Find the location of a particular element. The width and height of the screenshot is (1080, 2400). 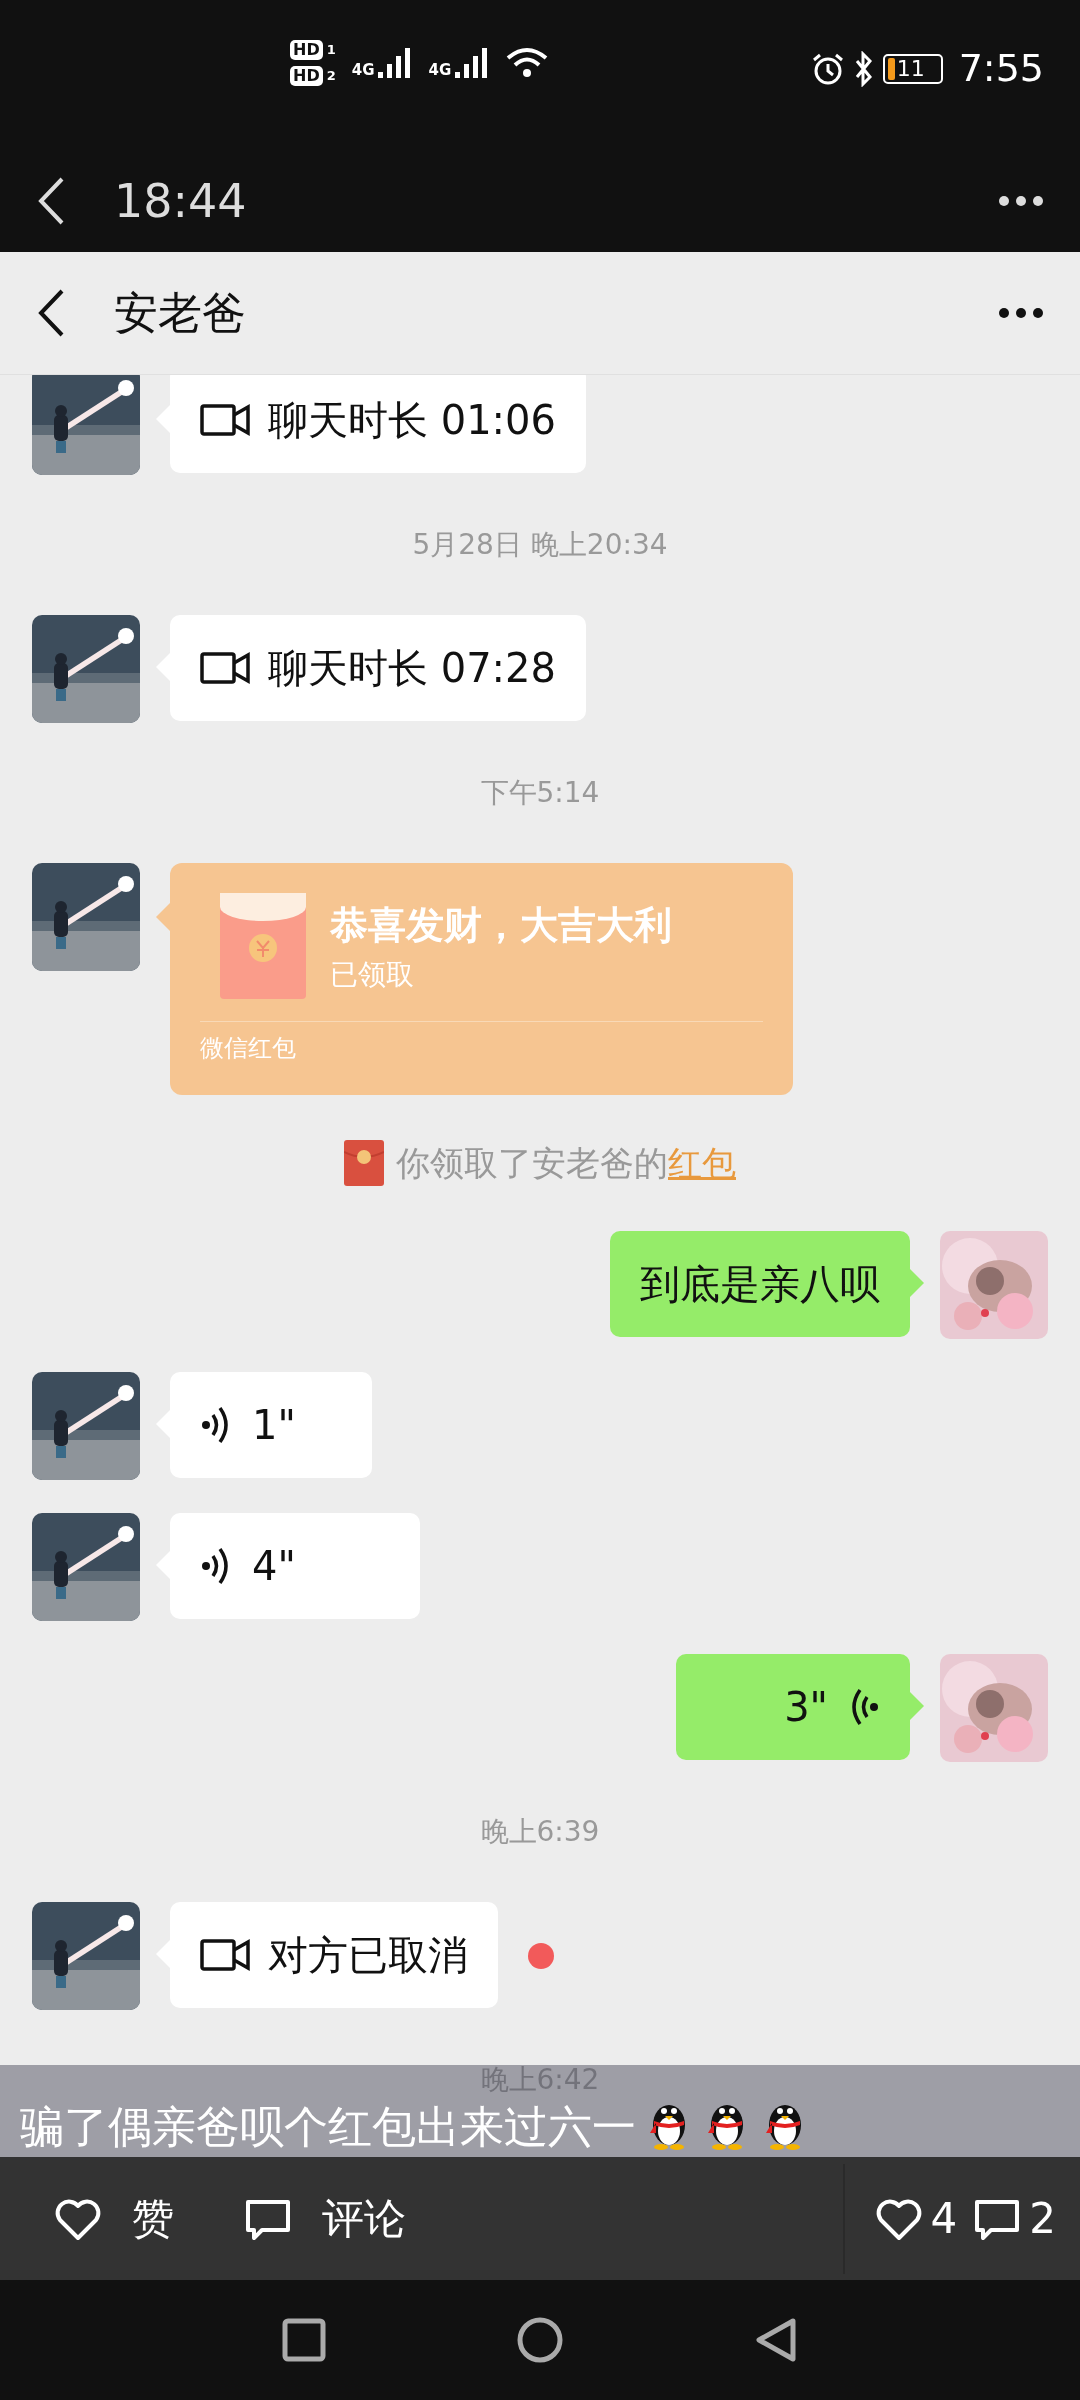

sim-slot: 1 is located at coordinates (331, 50).